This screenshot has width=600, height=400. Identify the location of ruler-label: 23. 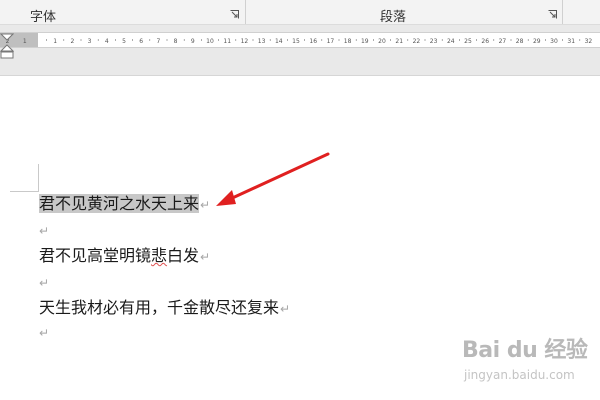
(434, 41).